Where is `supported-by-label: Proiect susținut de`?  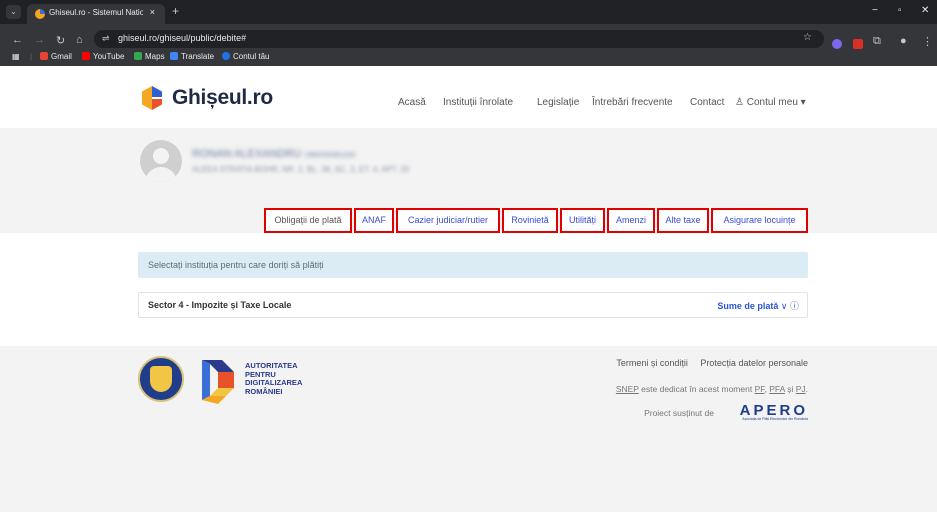
supported-by-label: Proiect susținut de is located at coordinates (679, 413).